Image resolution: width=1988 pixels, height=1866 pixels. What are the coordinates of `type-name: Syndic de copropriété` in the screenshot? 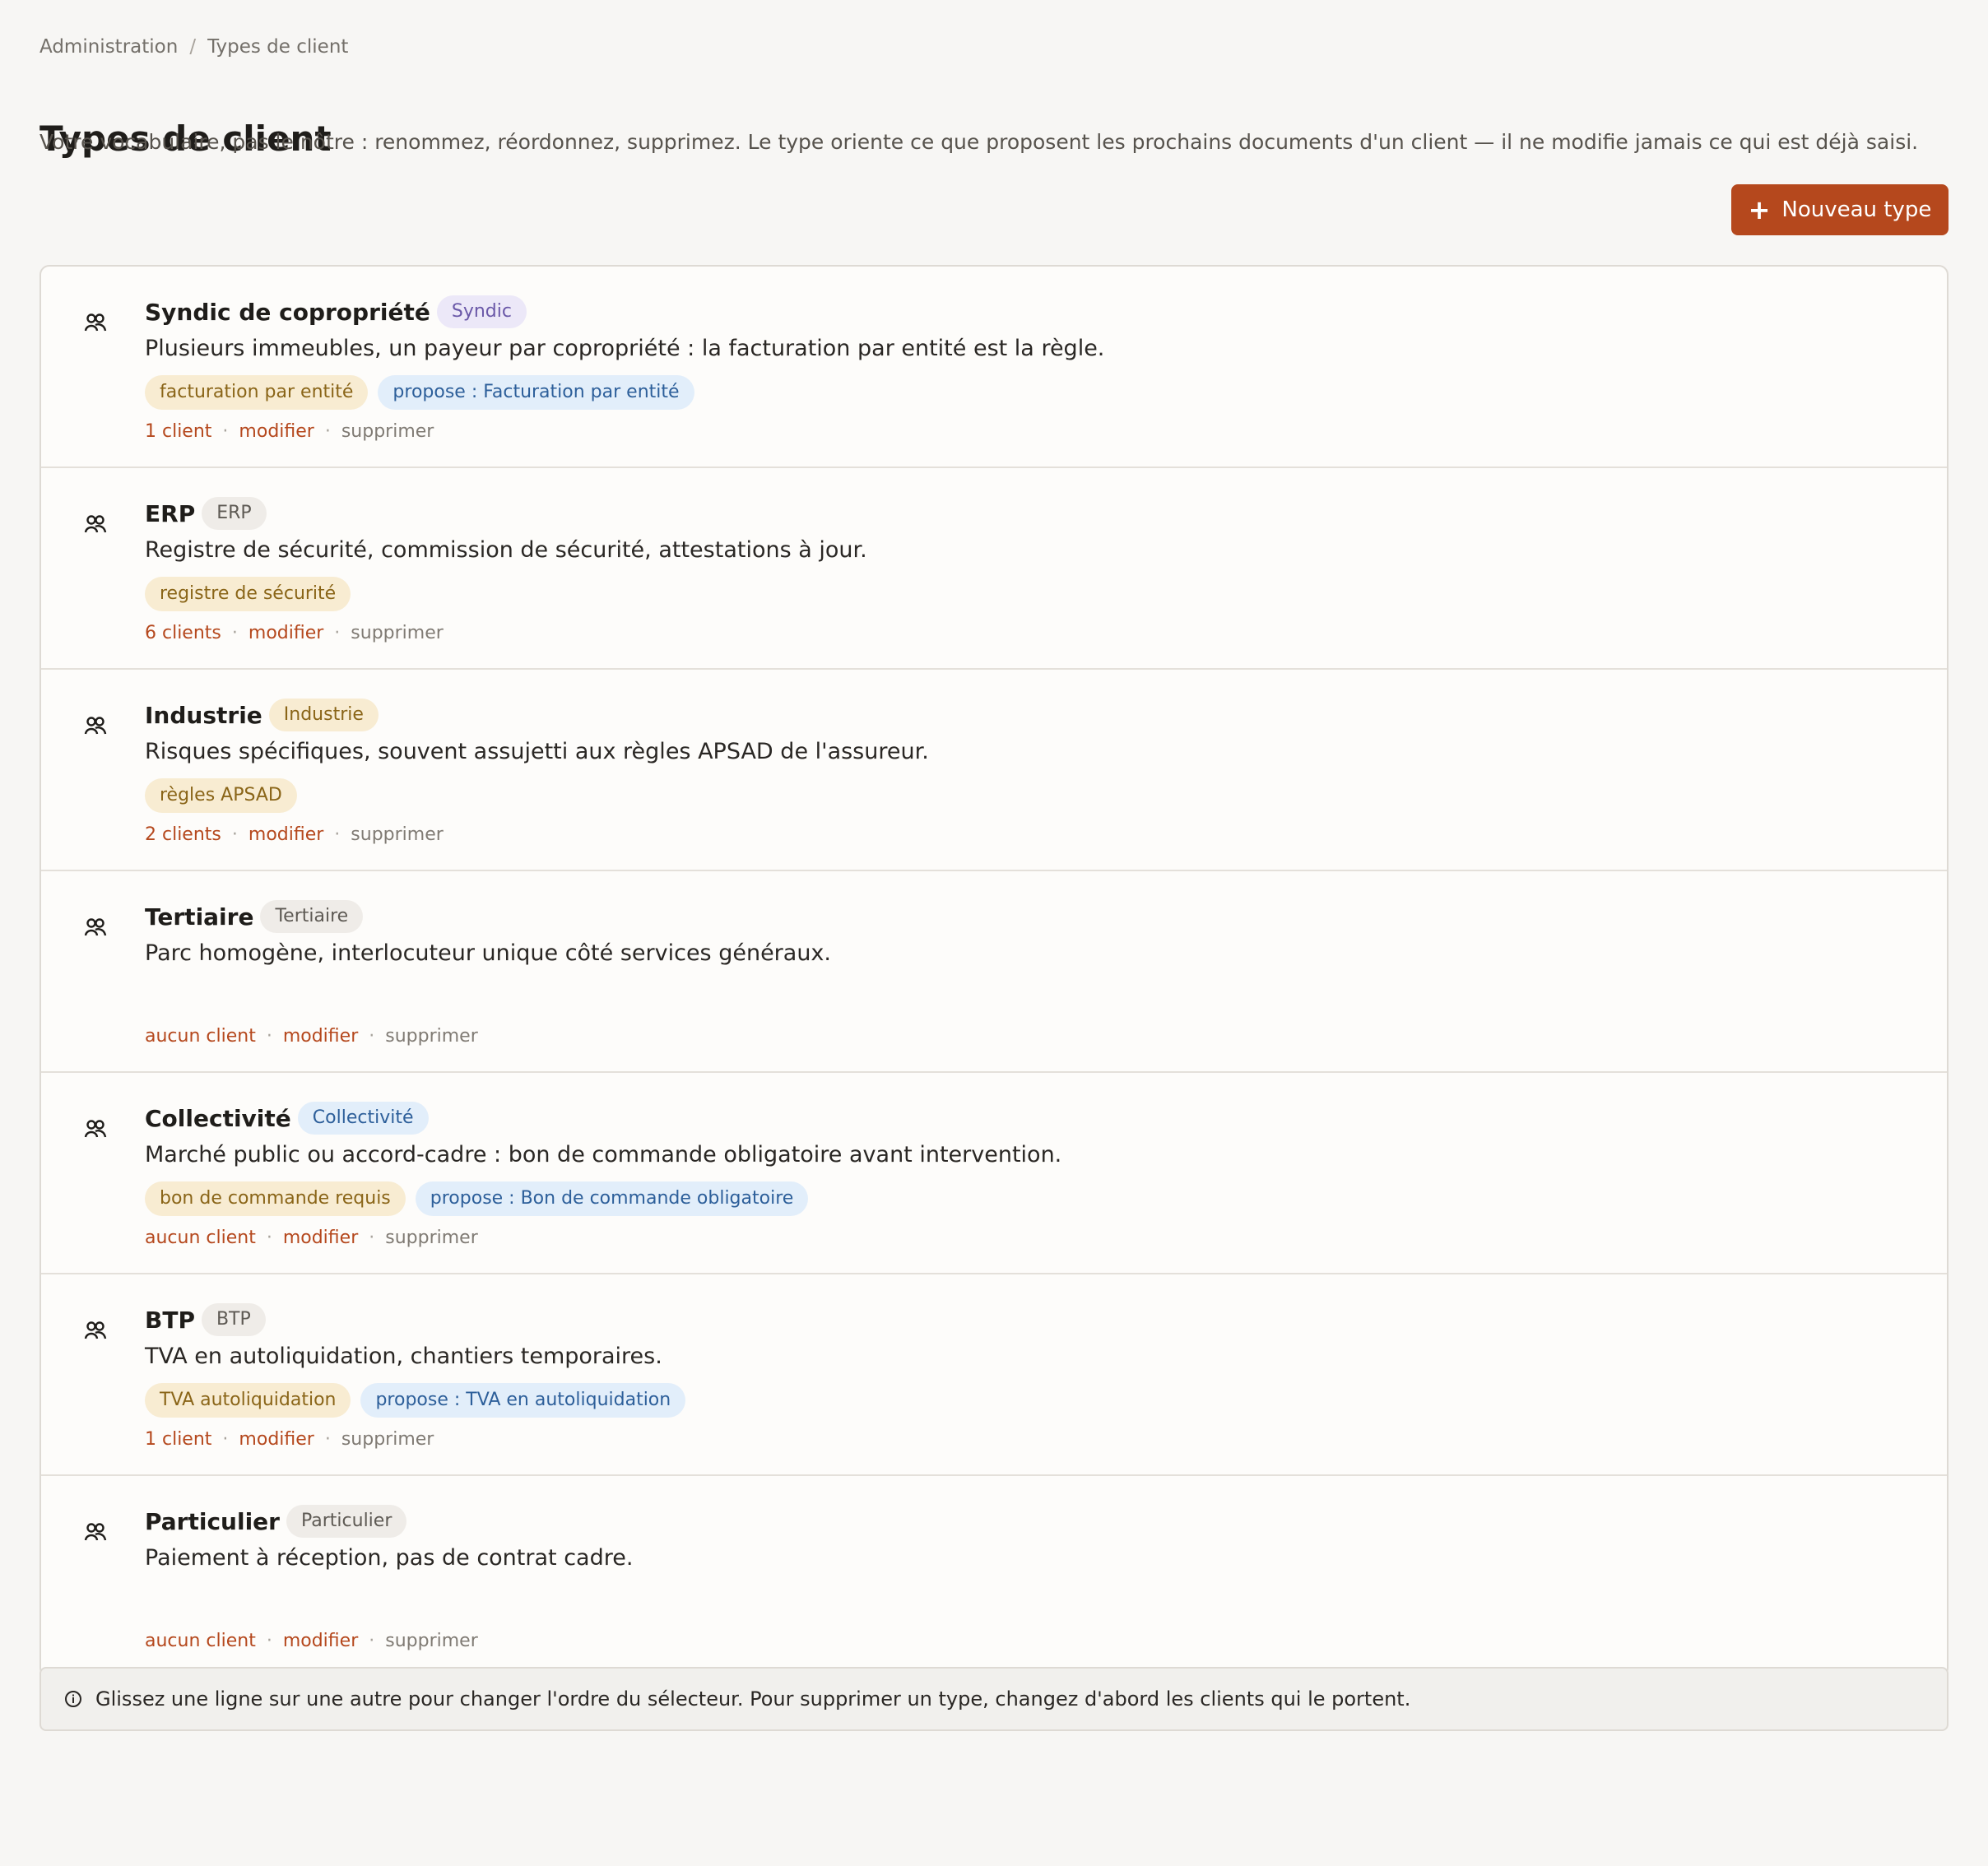 It's located at (287, 312).